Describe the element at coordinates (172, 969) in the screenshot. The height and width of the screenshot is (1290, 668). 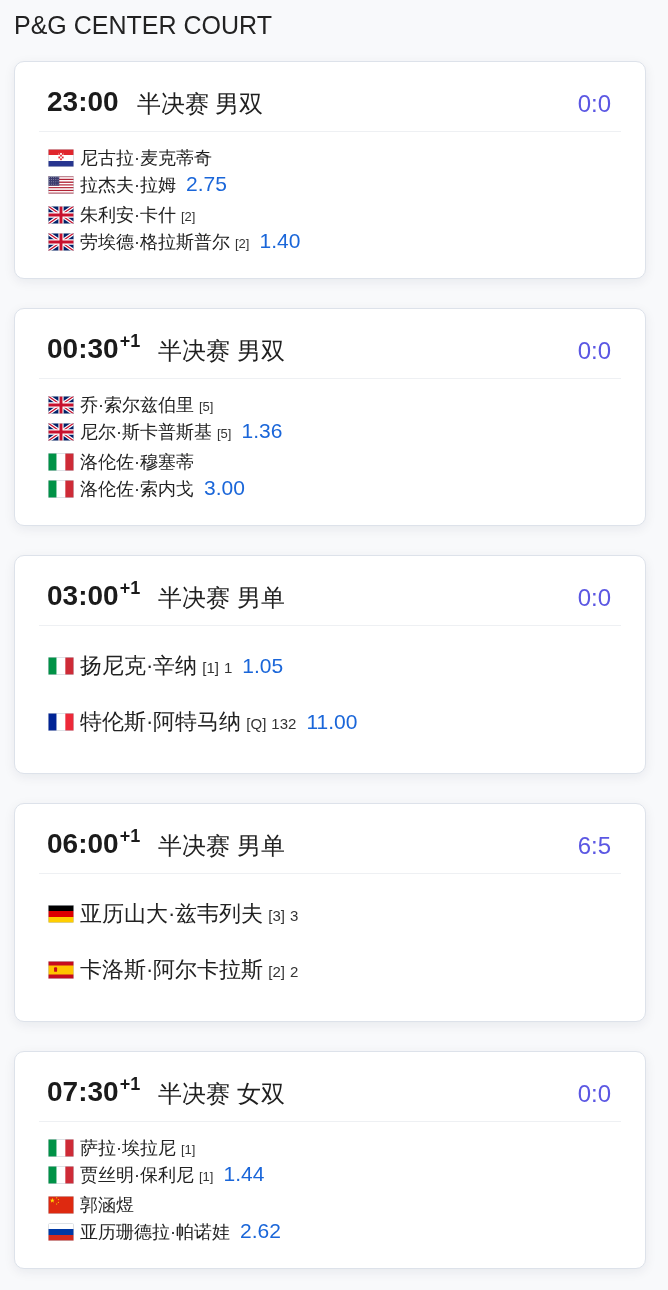
I see `player-name: 卡洛斯·阿尔卡拉斯` at that location.